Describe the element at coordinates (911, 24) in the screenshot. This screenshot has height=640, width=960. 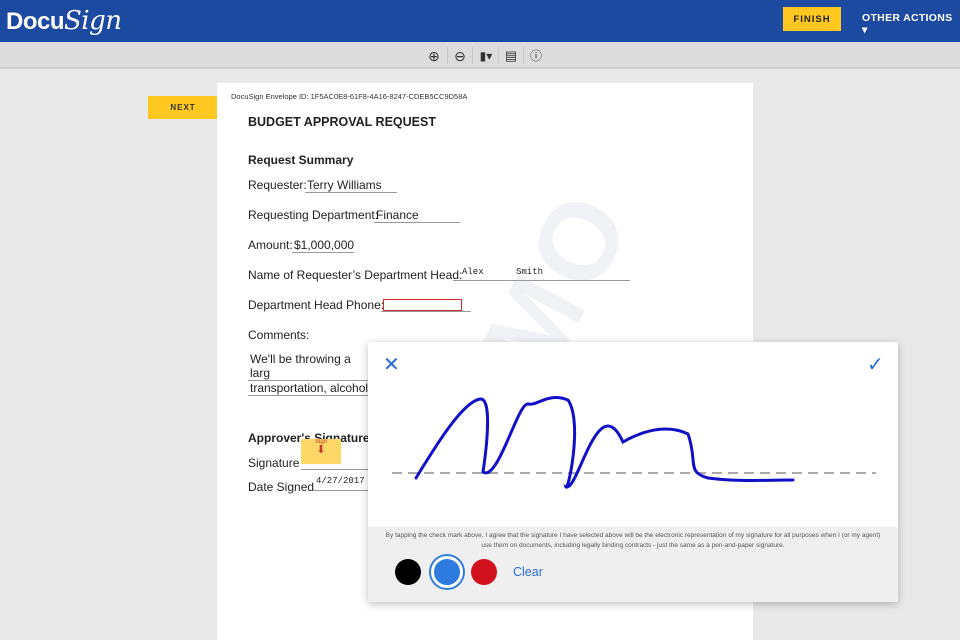
I see `other-actions-menu: OTHER ACTIONS ▾` at that location.